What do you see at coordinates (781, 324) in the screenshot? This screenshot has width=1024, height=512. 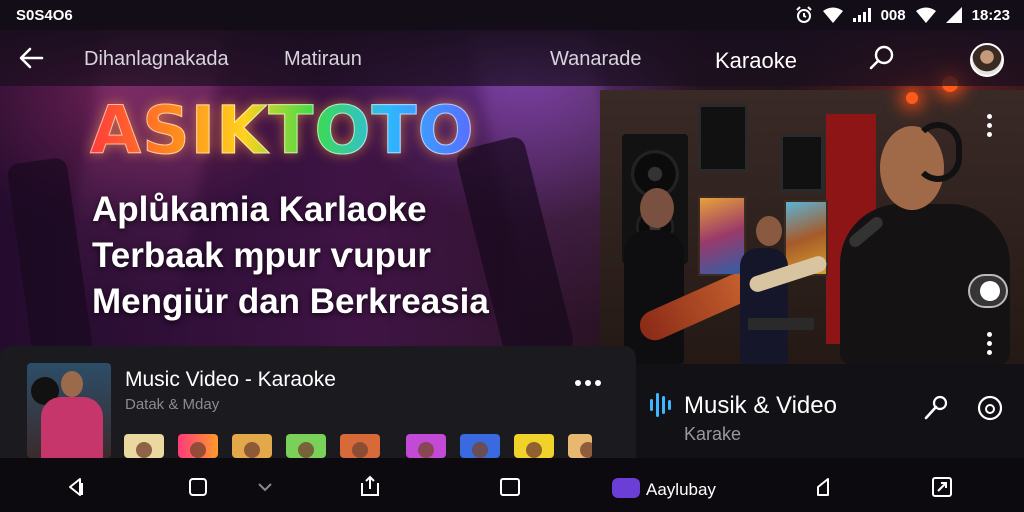 I see `keyboard` at bounding box center [781, 324].